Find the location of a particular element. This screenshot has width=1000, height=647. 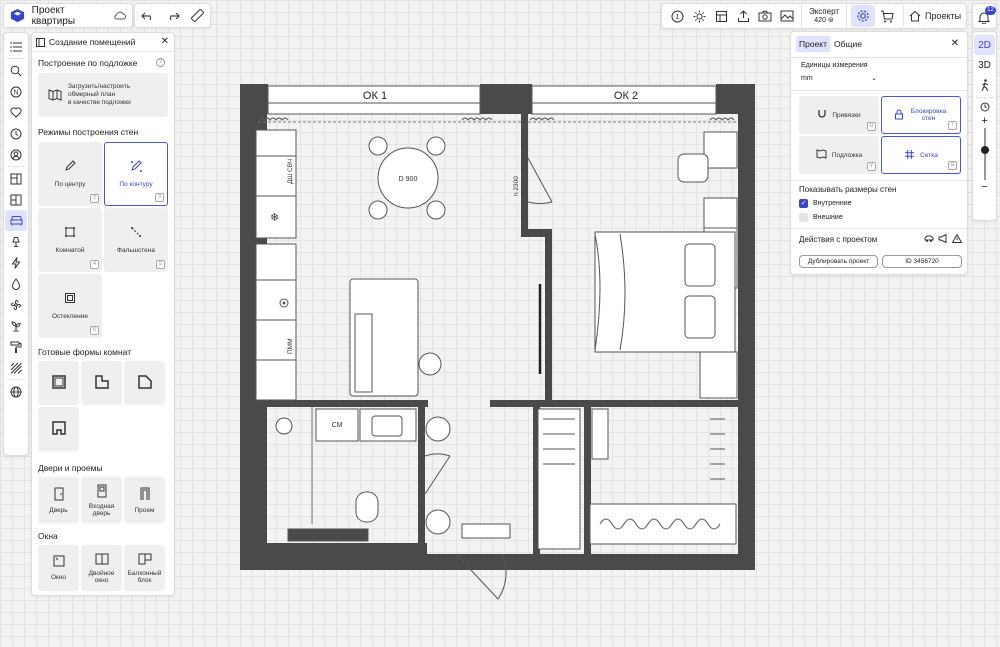

camera-icon is located at coordinates (765, 16).